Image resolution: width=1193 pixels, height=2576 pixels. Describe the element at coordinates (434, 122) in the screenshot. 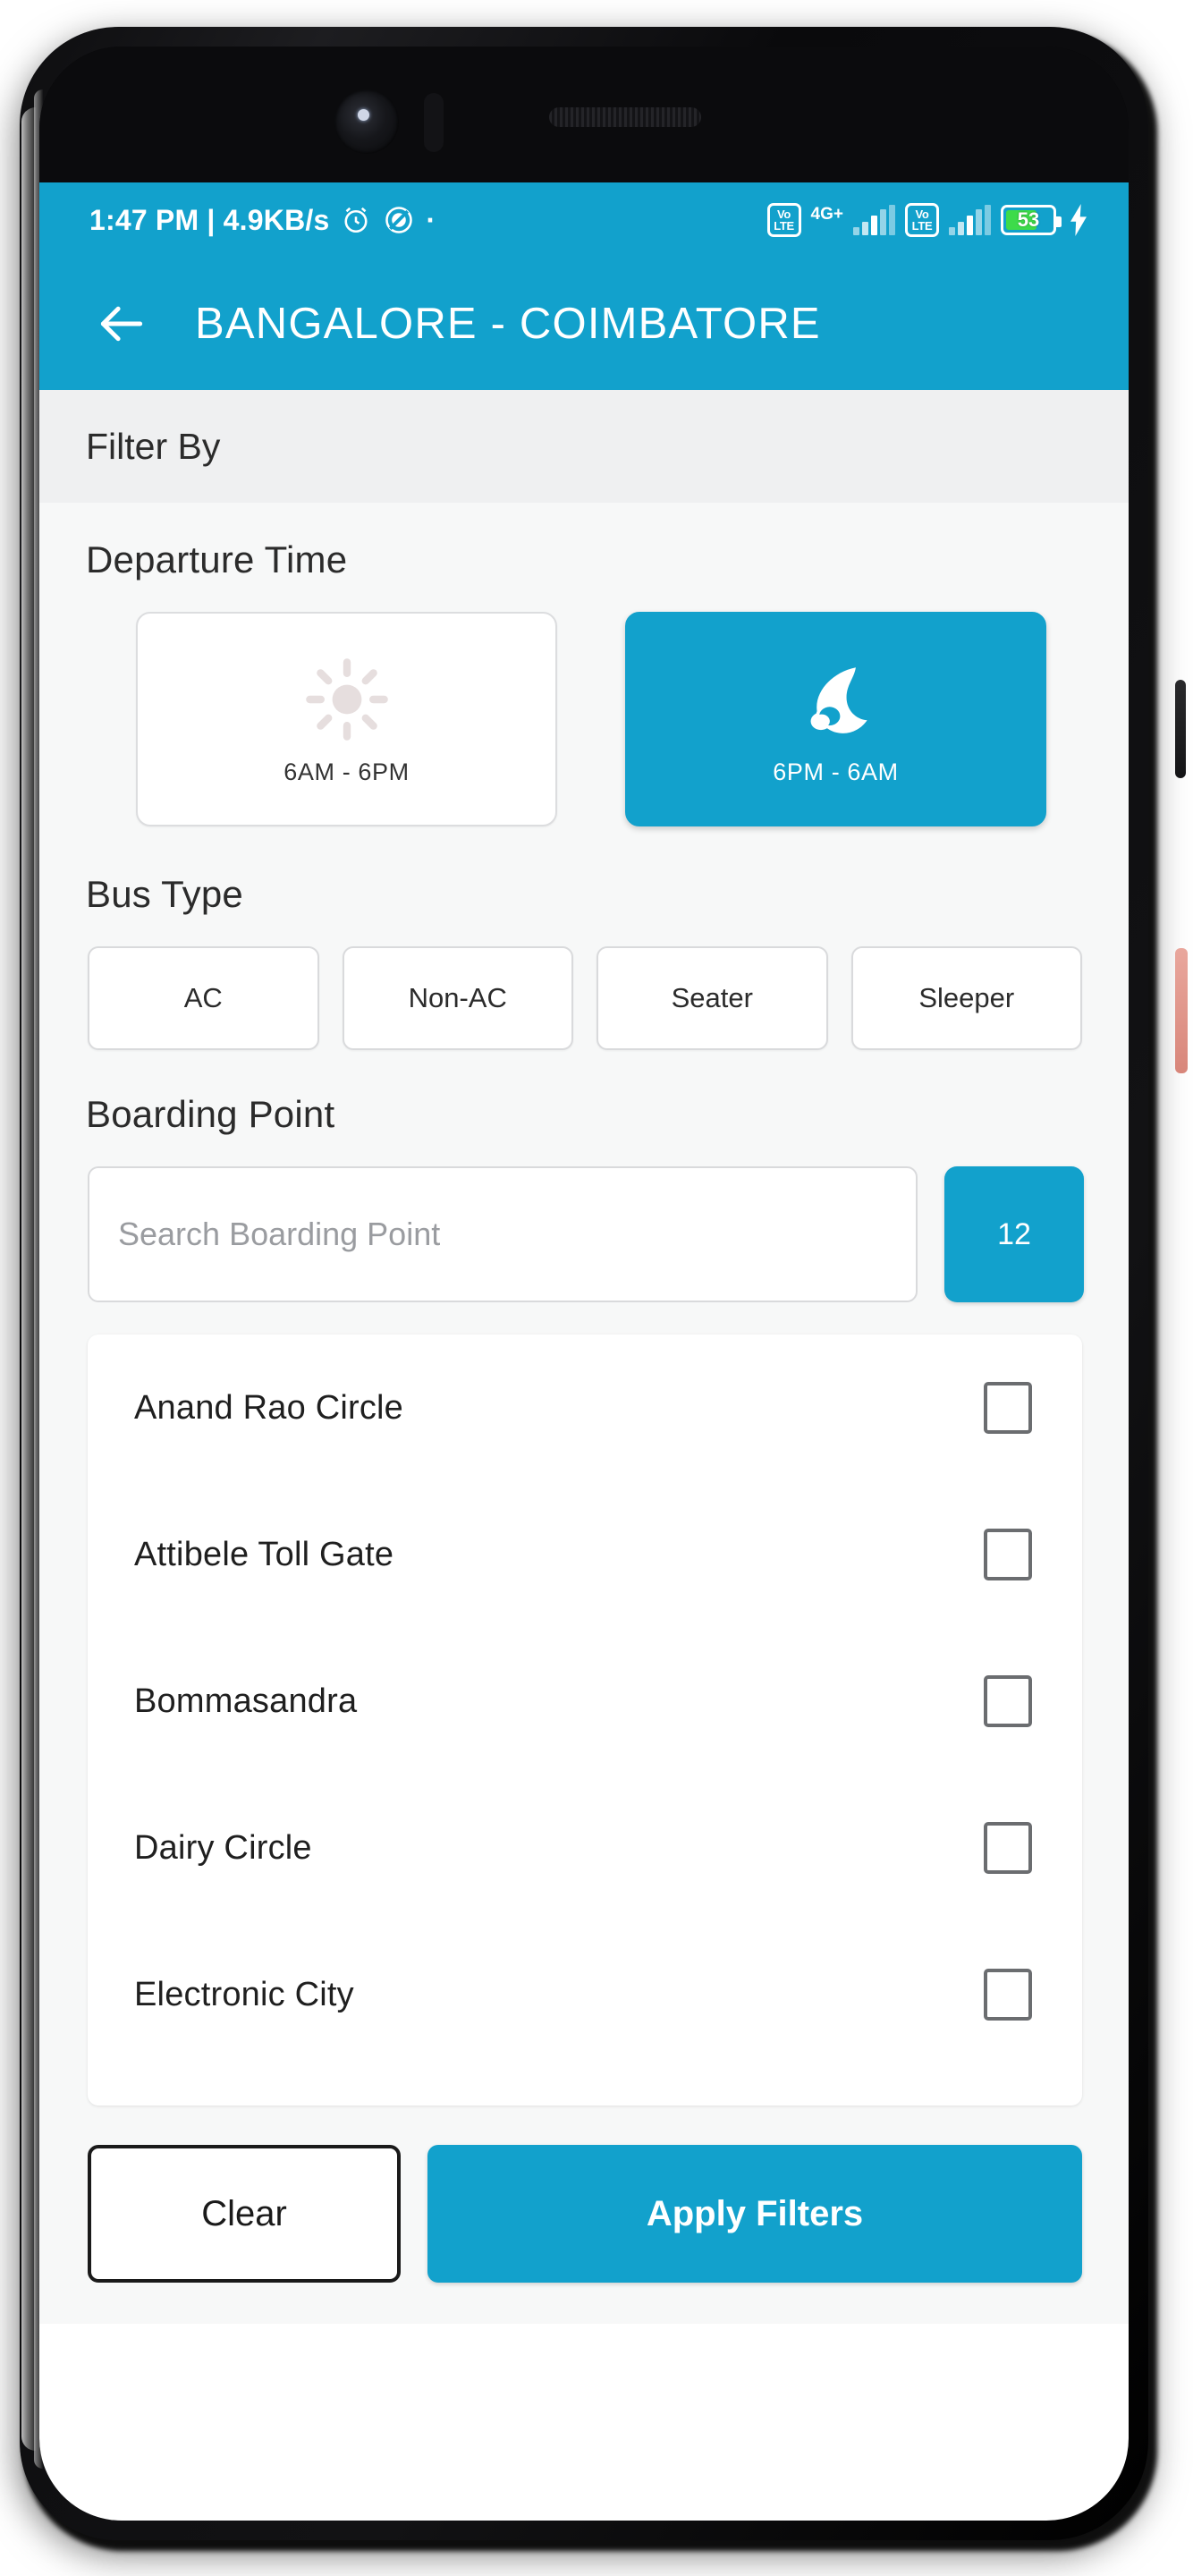

I see `proximity-sensor-icon` at that location.